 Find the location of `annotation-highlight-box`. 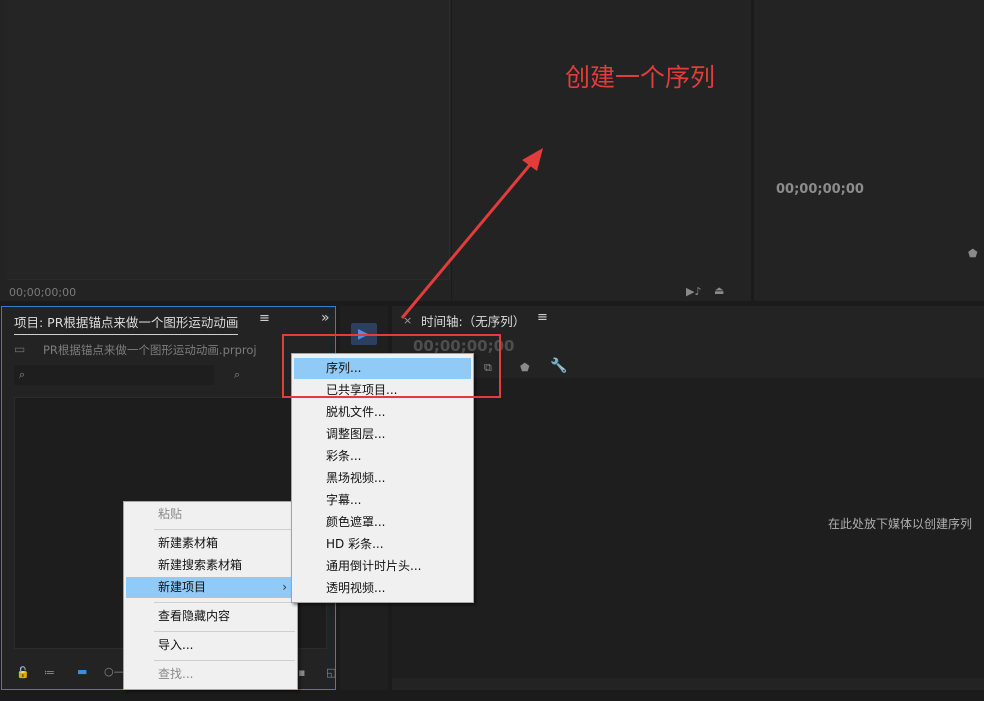

annotation-highlight-box is located at coordinates (391, 366).